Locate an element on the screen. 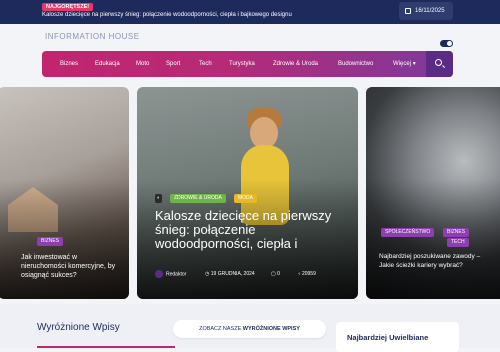 The width and height of the screenshot is (500, 352). chevron-down-icon: ▾ is located at coordinates (414, 64).